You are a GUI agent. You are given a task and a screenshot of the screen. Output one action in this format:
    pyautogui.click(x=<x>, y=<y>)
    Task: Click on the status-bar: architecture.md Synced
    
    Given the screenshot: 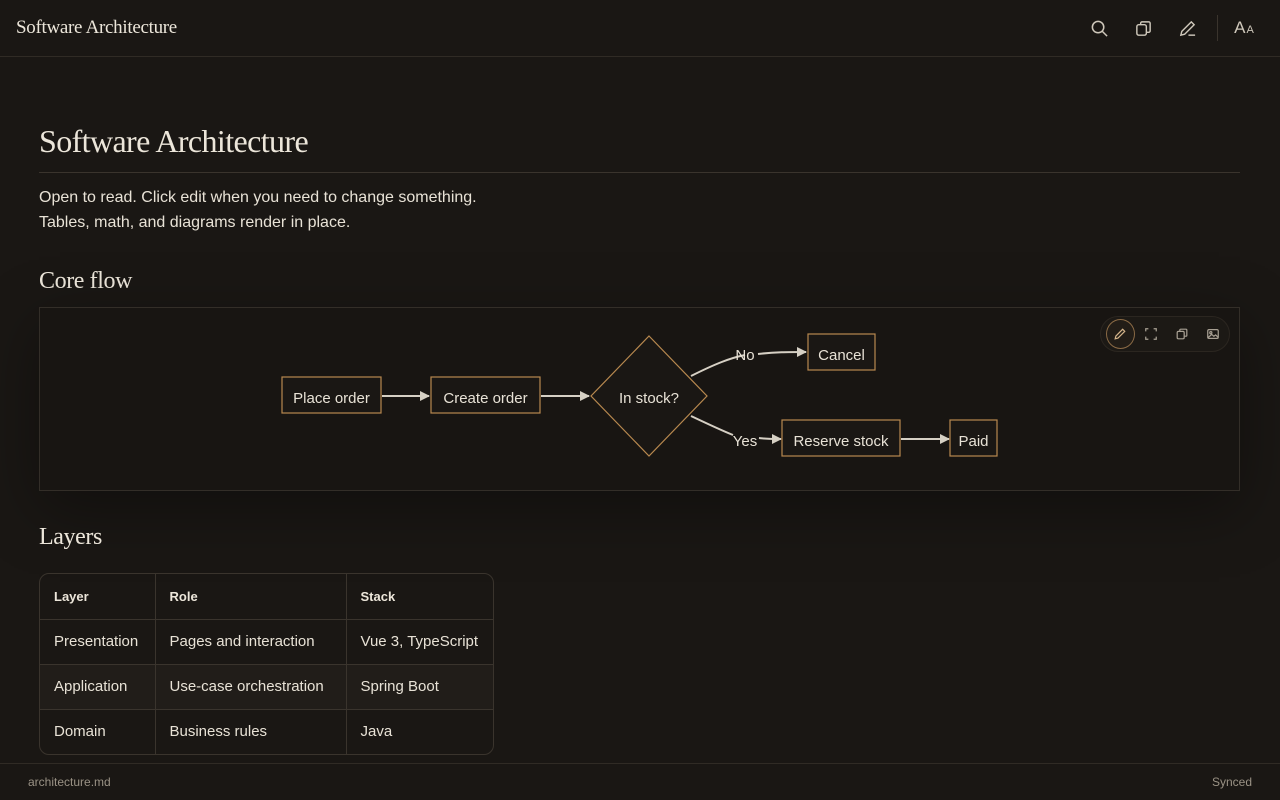 What is the action you would take?
    pyautogui.click(x=640, y=781)
    